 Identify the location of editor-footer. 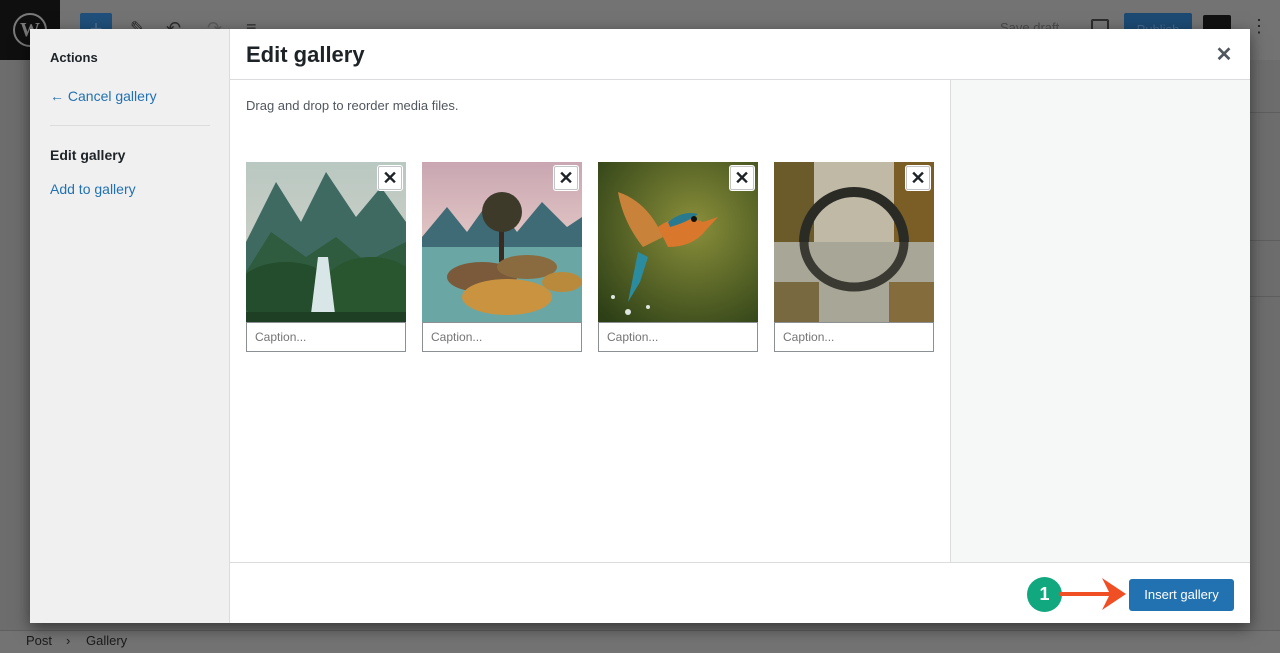
(640, 641).